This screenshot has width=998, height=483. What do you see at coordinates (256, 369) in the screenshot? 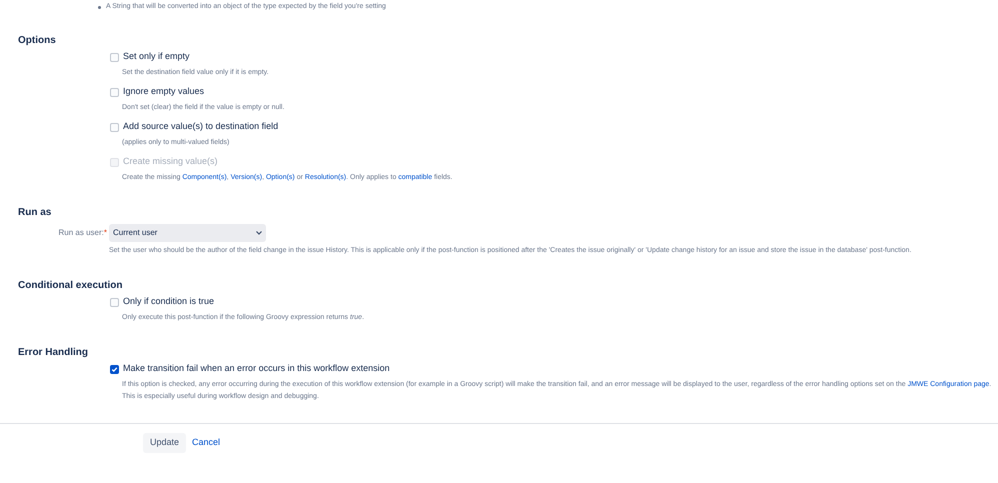
I see `checkbox-label: Make transition fail when an error occurs in this workflow extension` at bounding box center [256, 369].